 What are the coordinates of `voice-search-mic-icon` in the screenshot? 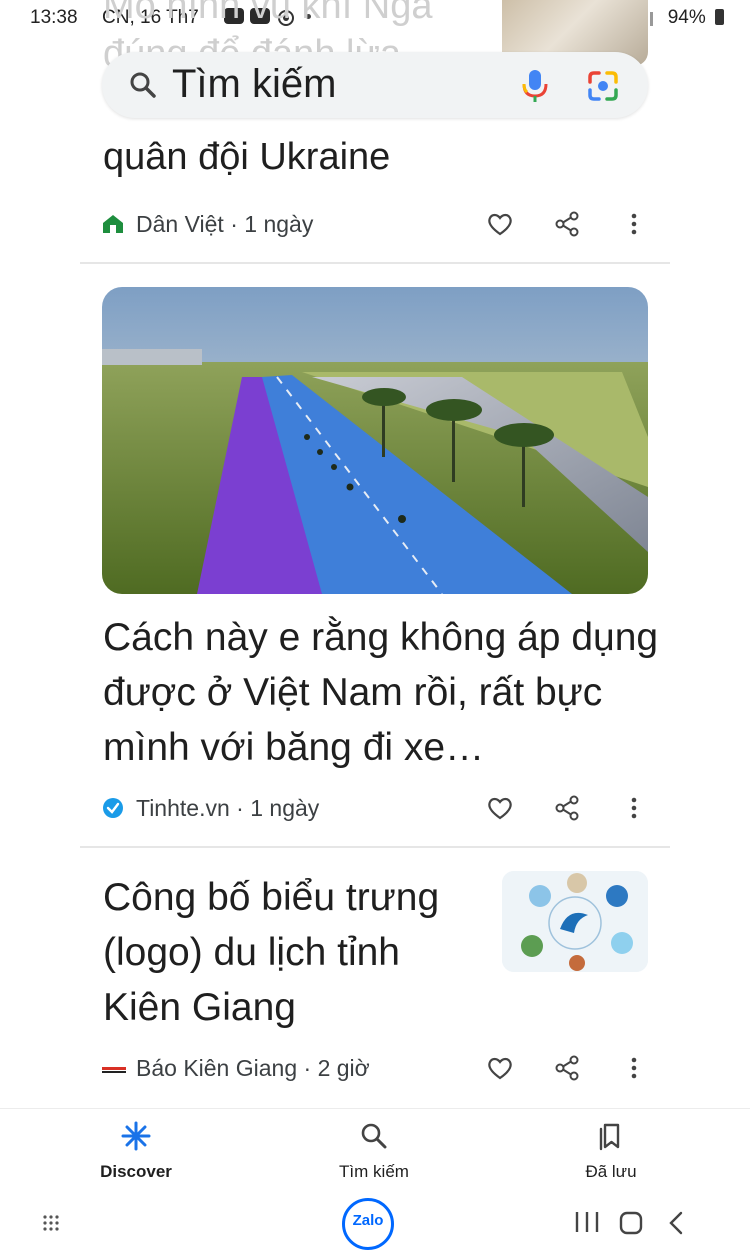 It's located at (535, 86).